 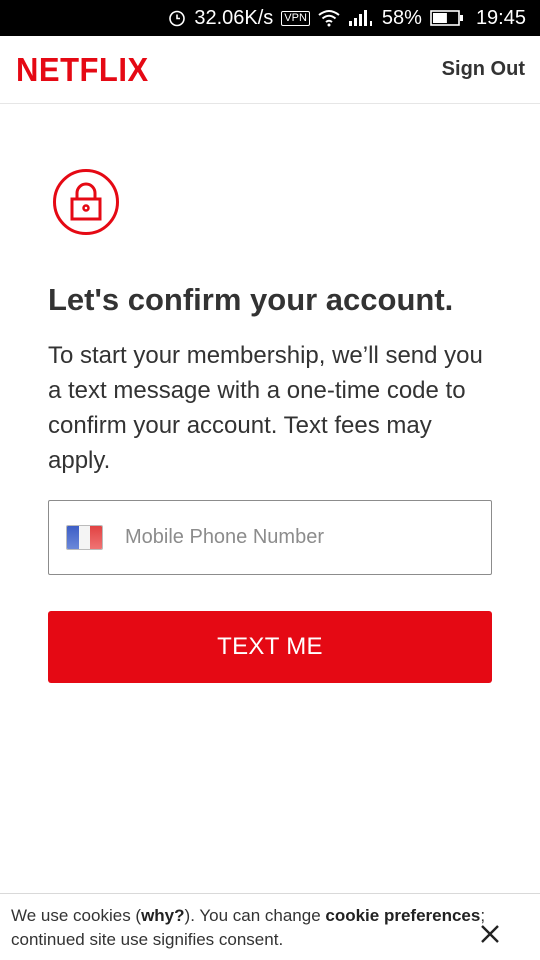 I want to click on cookie-preferences-link: cookie preferences, so click(x=402, y=915).